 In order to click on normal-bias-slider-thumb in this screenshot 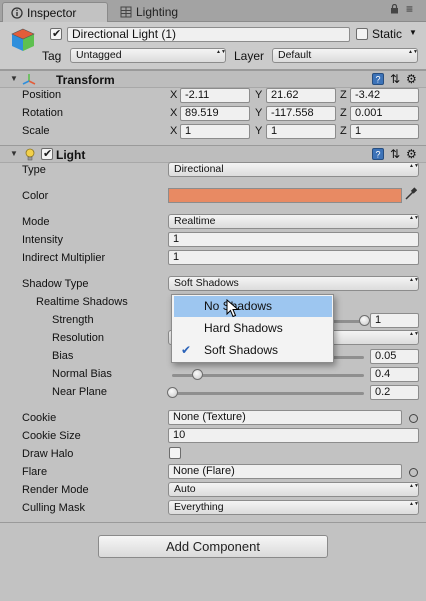, I will do `click(197, 374)`.